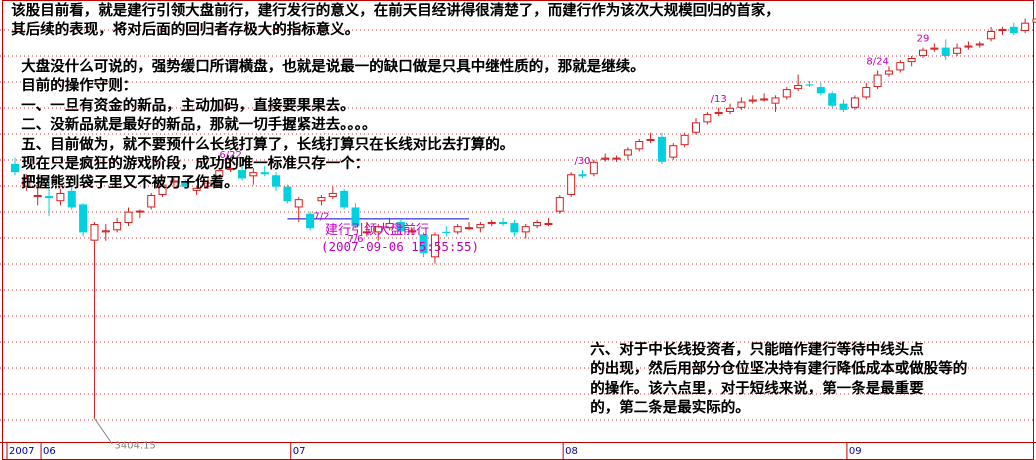  I want to click on axis-label: 06, so click(49, 451).